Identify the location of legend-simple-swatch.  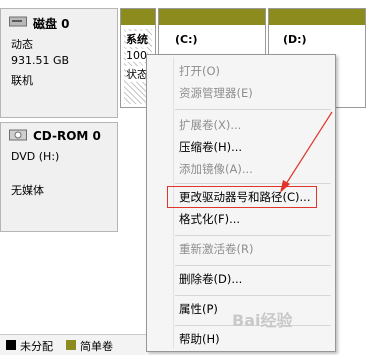
(71, 345).